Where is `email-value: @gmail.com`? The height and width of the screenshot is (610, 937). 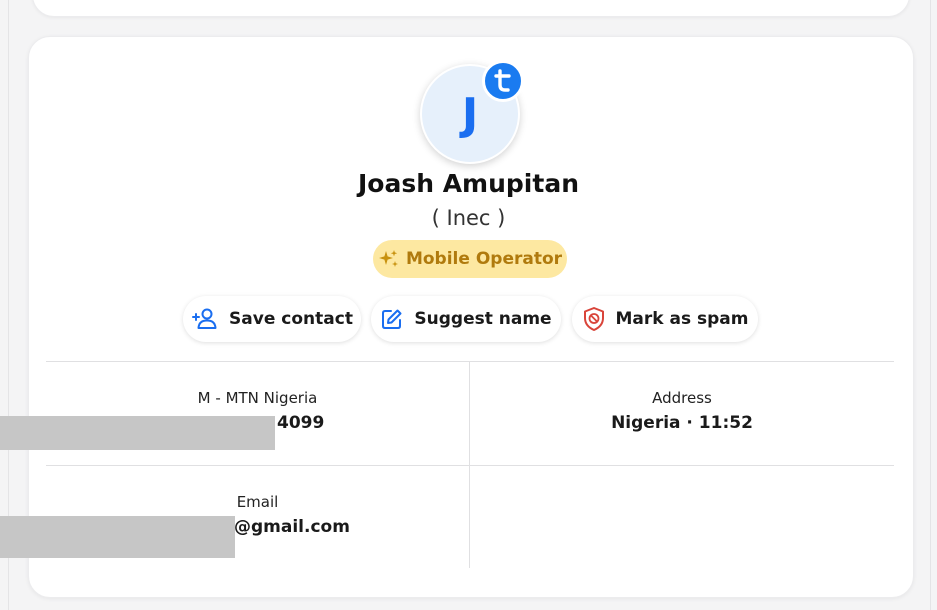
email-value: @gmail.com is located at coordinates (292, 527).